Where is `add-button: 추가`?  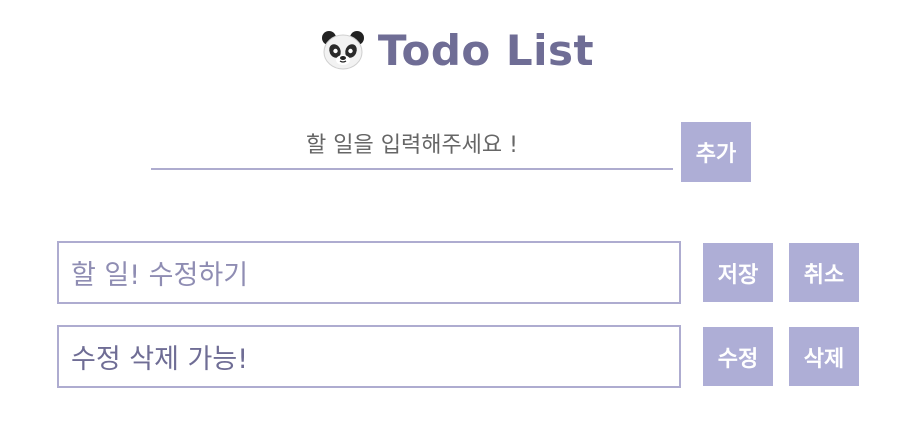
add-button: 추가 is located at coordinates (716, 152).